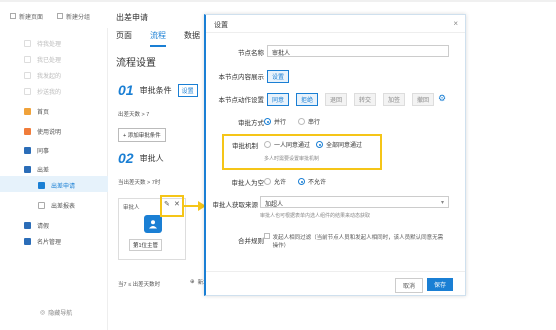 The height and width of the screenshot is (330, 556). What do you see at coordinates (124, 38) in the screenshot?
I see `tab-page: 页面` at bounding box center [124, 38].